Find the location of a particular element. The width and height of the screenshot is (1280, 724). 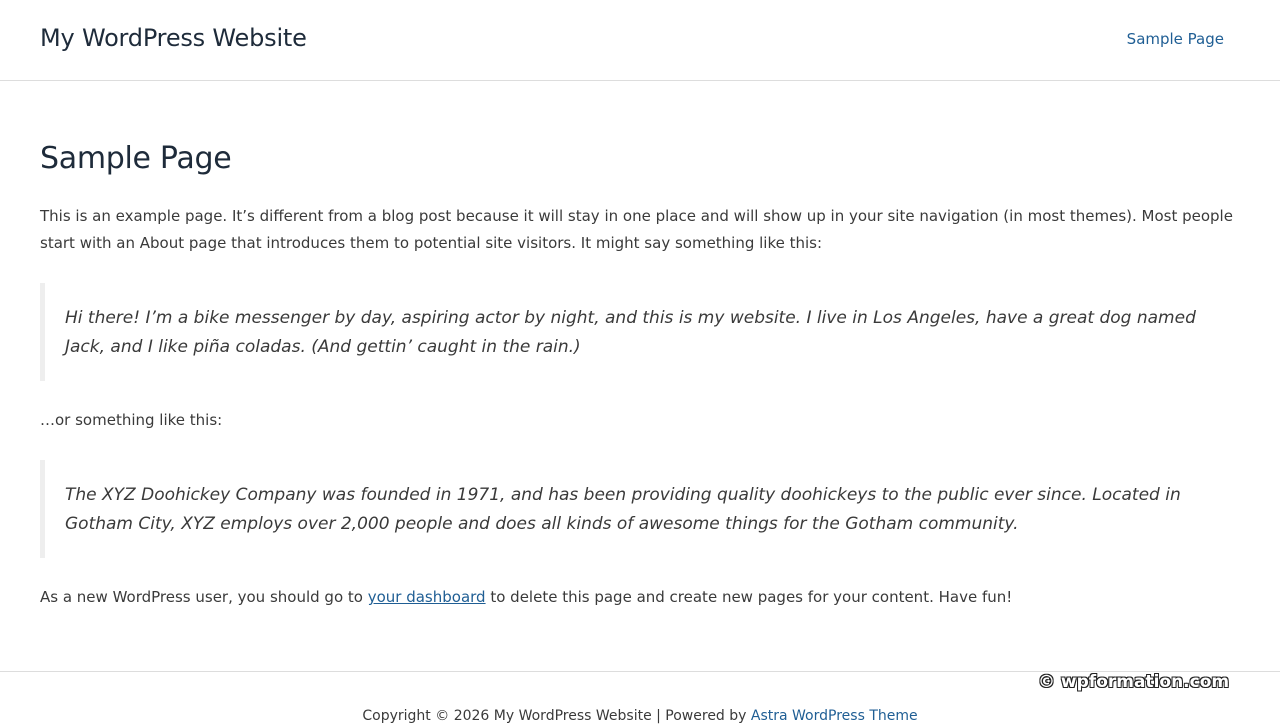

watermark: © wpformation.com is located at coordinates (1134, 682).